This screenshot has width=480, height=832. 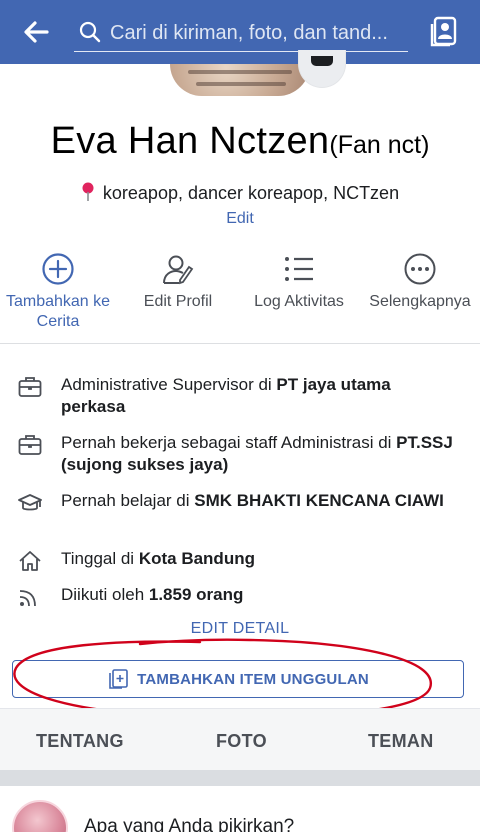 I want to click on detail-followers: Diikuti oleh 1.859 orang, so click(x=238, y=596).